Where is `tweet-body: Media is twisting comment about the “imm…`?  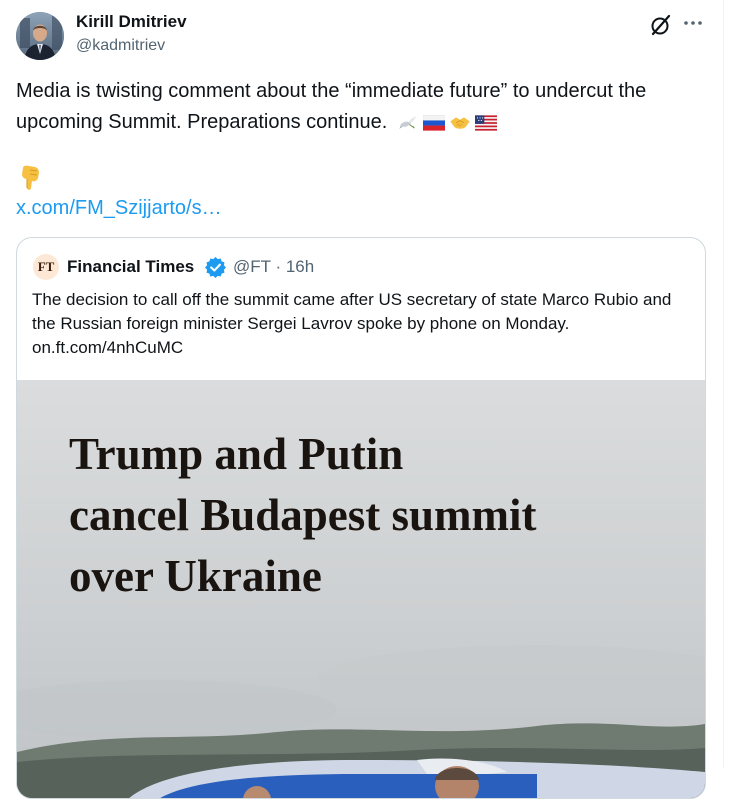
tweet-body: Media is twisting comment about the “imm… is located at coordinates (331, 106).